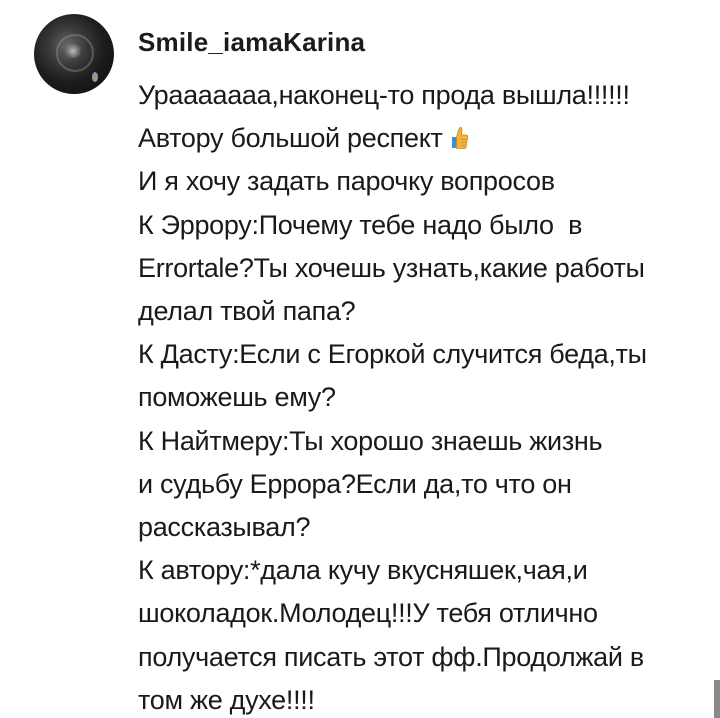 The image size is (720, 718). I want to click on avatar-shine-detail, so click(95, 77).